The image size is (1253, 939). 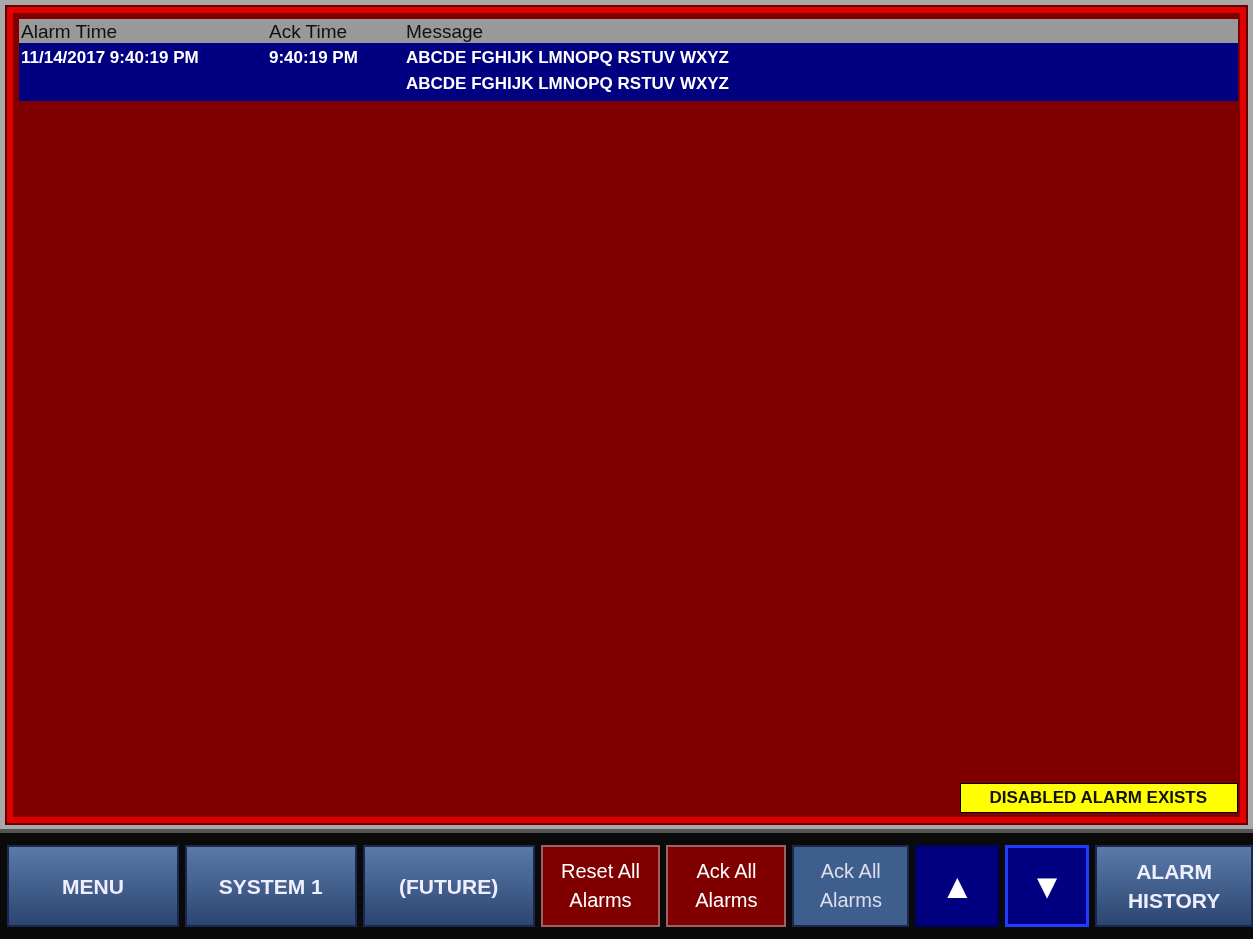 What do you see at coordinates (1099, 798) in the screenshot?
I see `status-badge: DISABLED ALARM EXISTS` at bounding box center [1099, 798].